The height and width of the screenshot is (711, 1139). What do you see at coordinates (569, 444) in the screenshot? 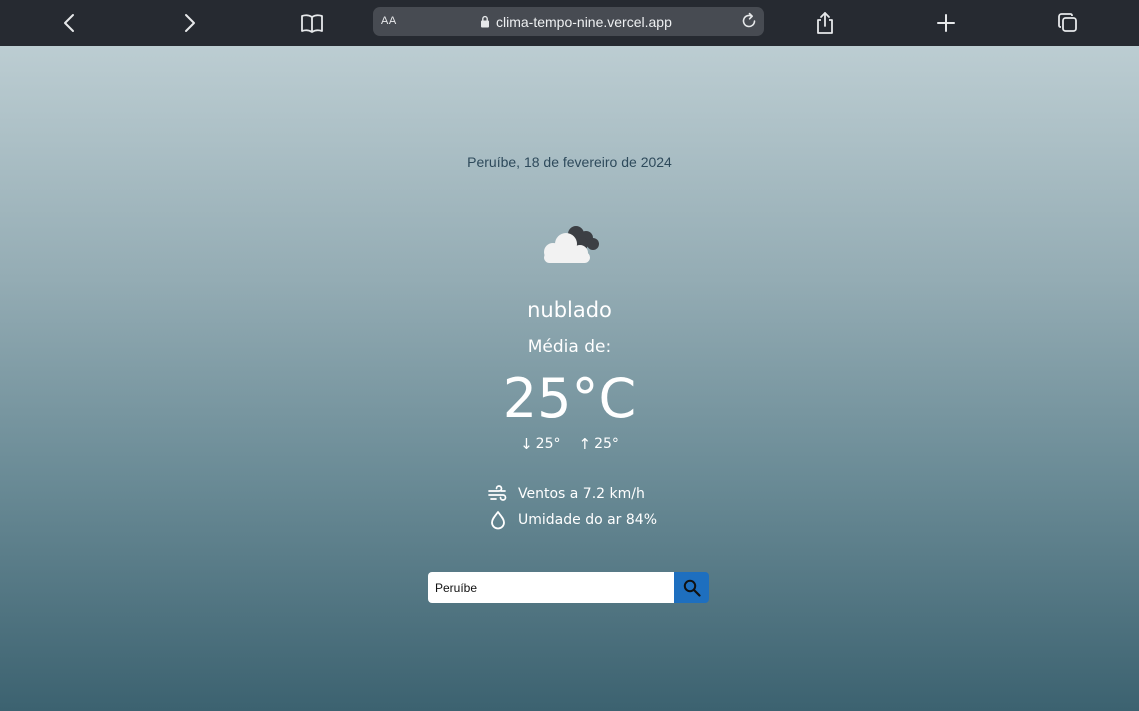
I see `min-max-temperature: ↓ 25° ↑ 25°` at bounding box center [569, 444].